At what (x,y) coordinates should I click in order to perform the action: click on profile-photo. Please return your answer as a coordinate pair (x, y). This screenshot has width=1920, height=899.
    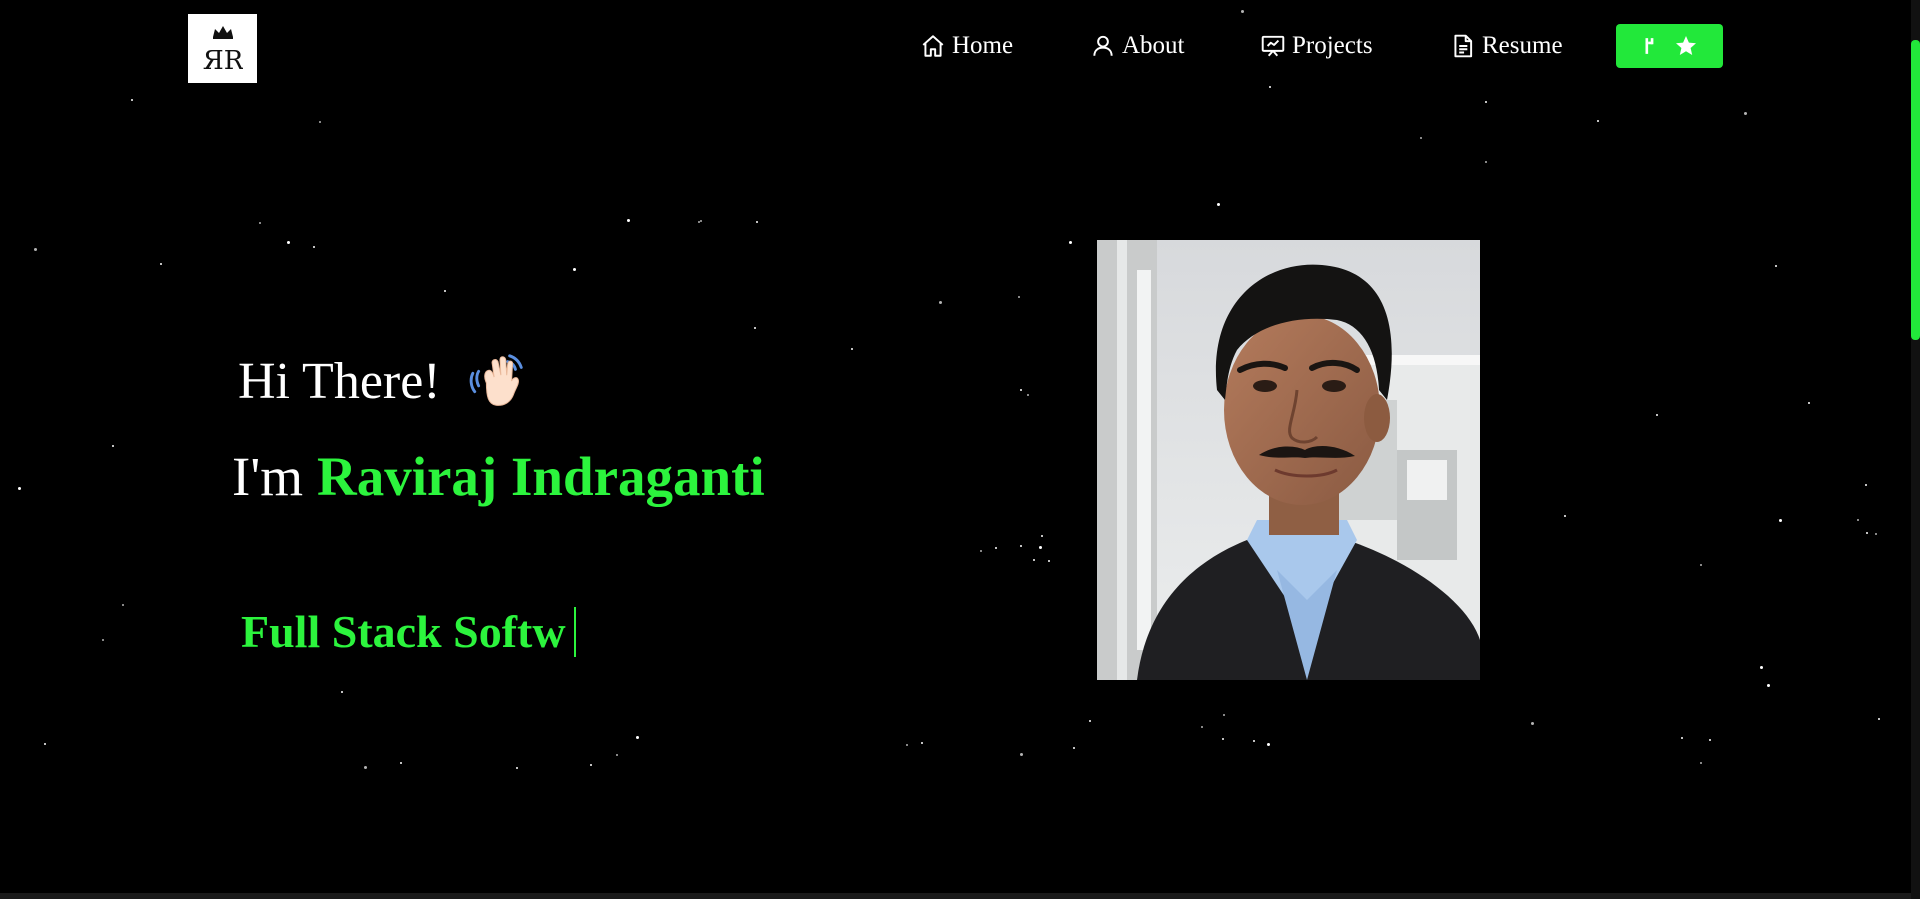
    Looking at the image, I should click on (1288, 460).